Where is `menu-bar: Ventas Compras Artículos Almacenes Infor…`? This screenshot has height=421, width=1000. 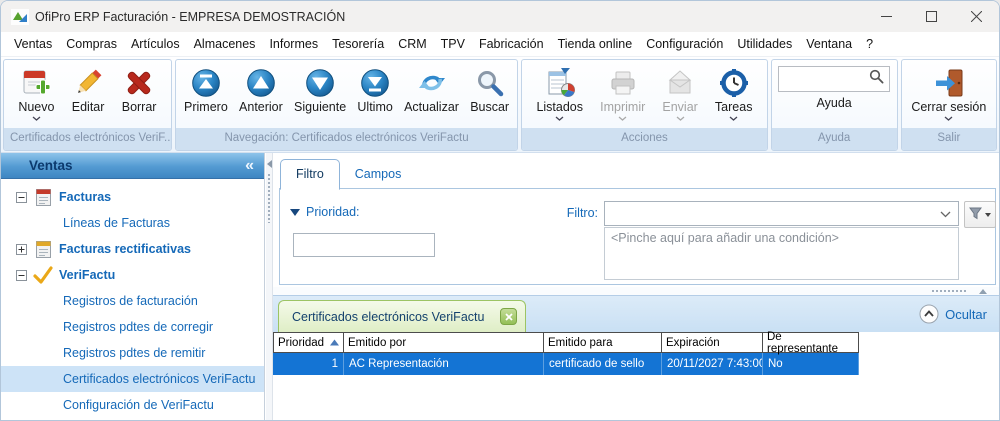 menu-bar: Ventas Compras Artículos Almacenes Infor… is located at coordinates (500, 44).